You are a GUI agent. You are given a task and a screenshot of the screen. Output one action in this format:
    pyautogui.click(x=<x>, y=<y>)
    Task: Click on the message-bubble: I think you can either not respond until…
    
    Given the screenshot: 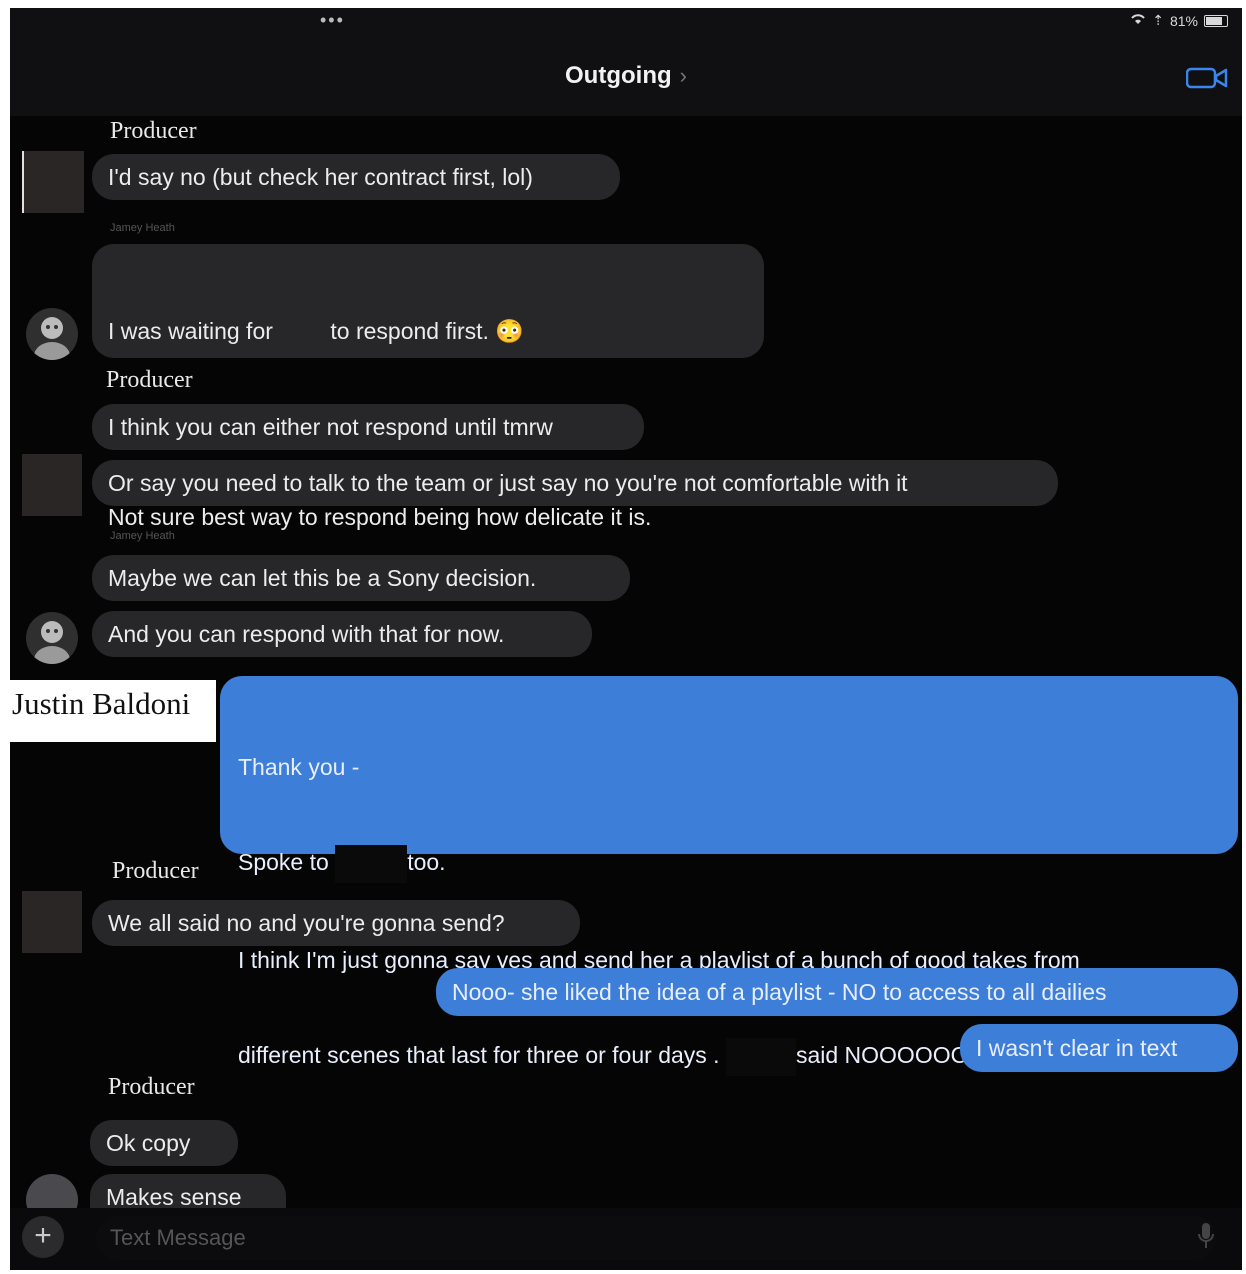 What is the action you would take?
    pyautogui.click(x=368, y=427)
    